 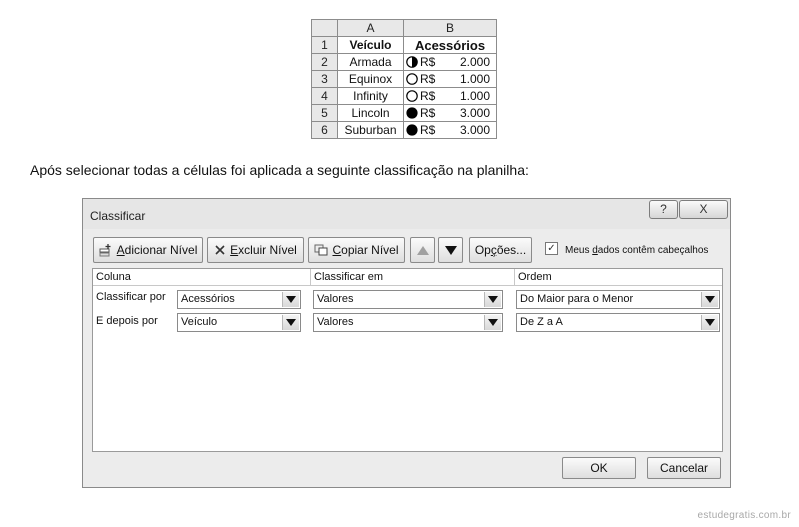 I want to click on cell-vehicle: Lincoln, so click(x=370, y=113).